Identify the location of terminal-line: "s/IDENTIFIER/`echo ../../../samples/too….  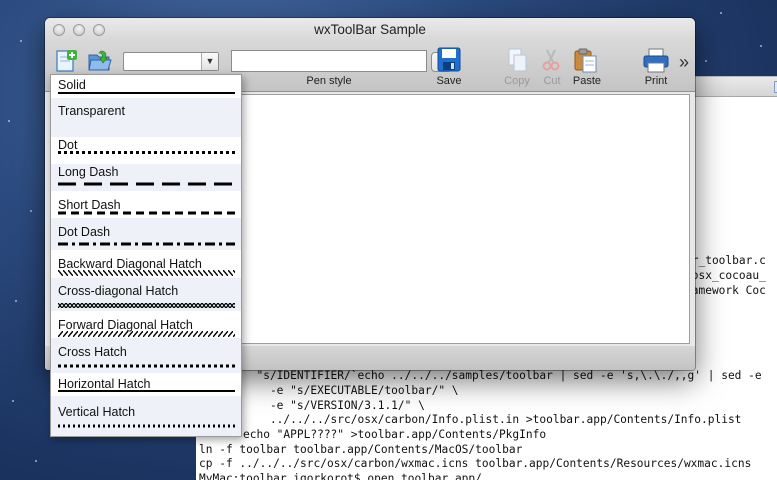
(502, 375).